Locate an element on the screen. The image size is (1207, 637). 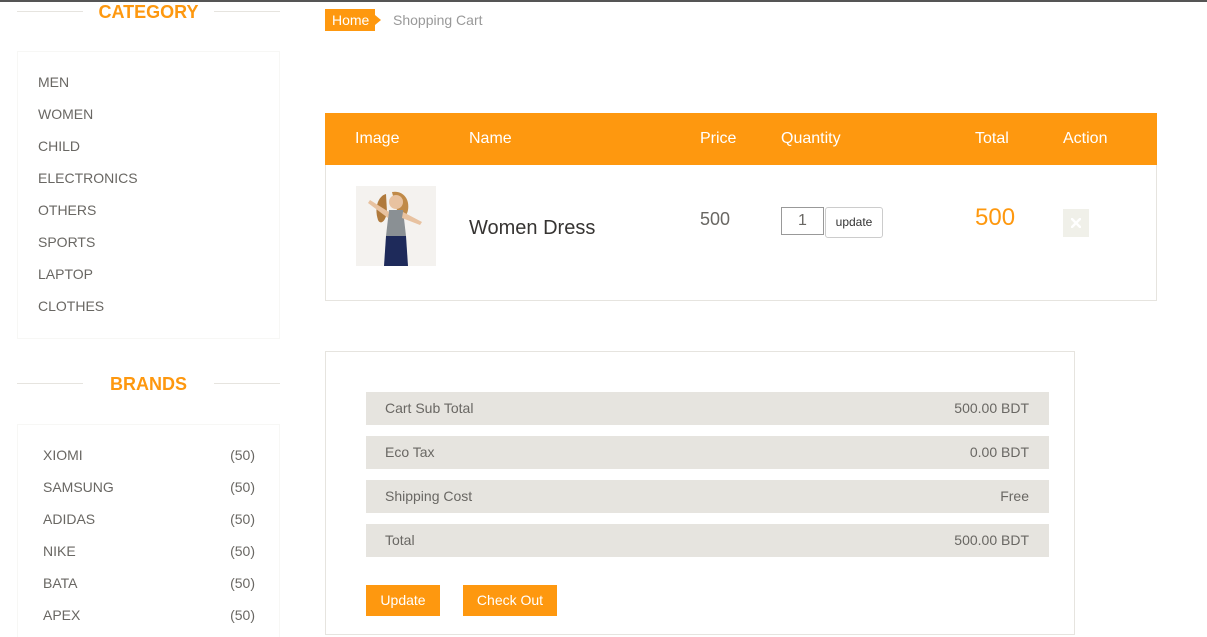
product-price: 500 is located at coordinates (715, 219).